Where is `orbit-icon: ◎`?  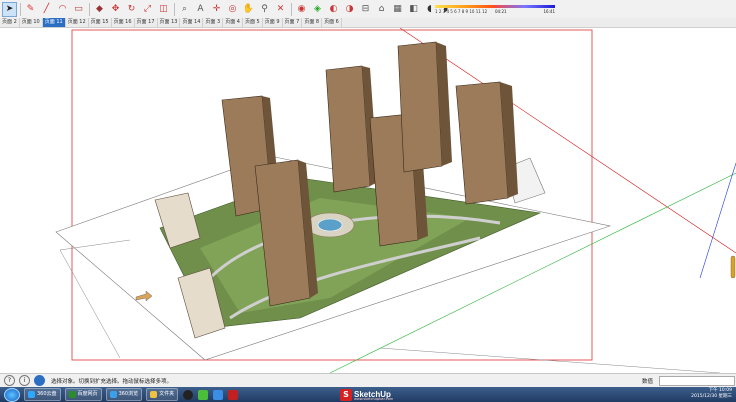 orbit-icon: ◎ is located at coordinates (232, 9).